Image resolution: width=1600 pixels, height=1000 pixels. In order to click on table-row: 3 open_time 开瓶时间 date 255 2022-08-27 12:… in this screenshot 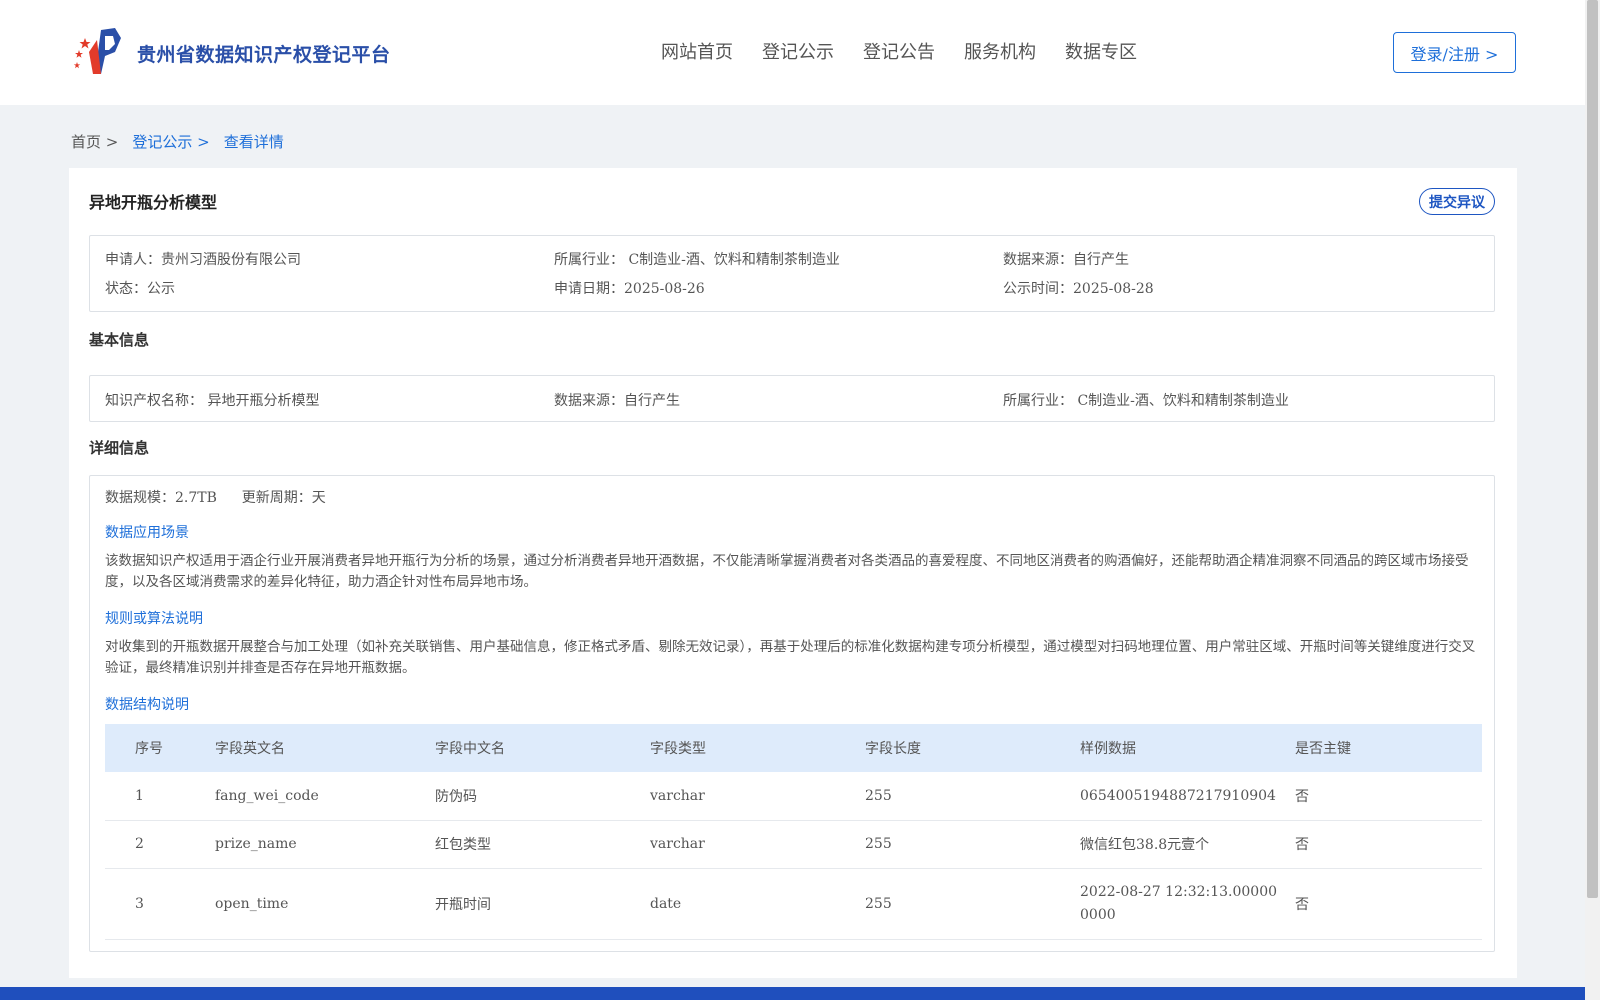, I will do `click(793, 904)`.